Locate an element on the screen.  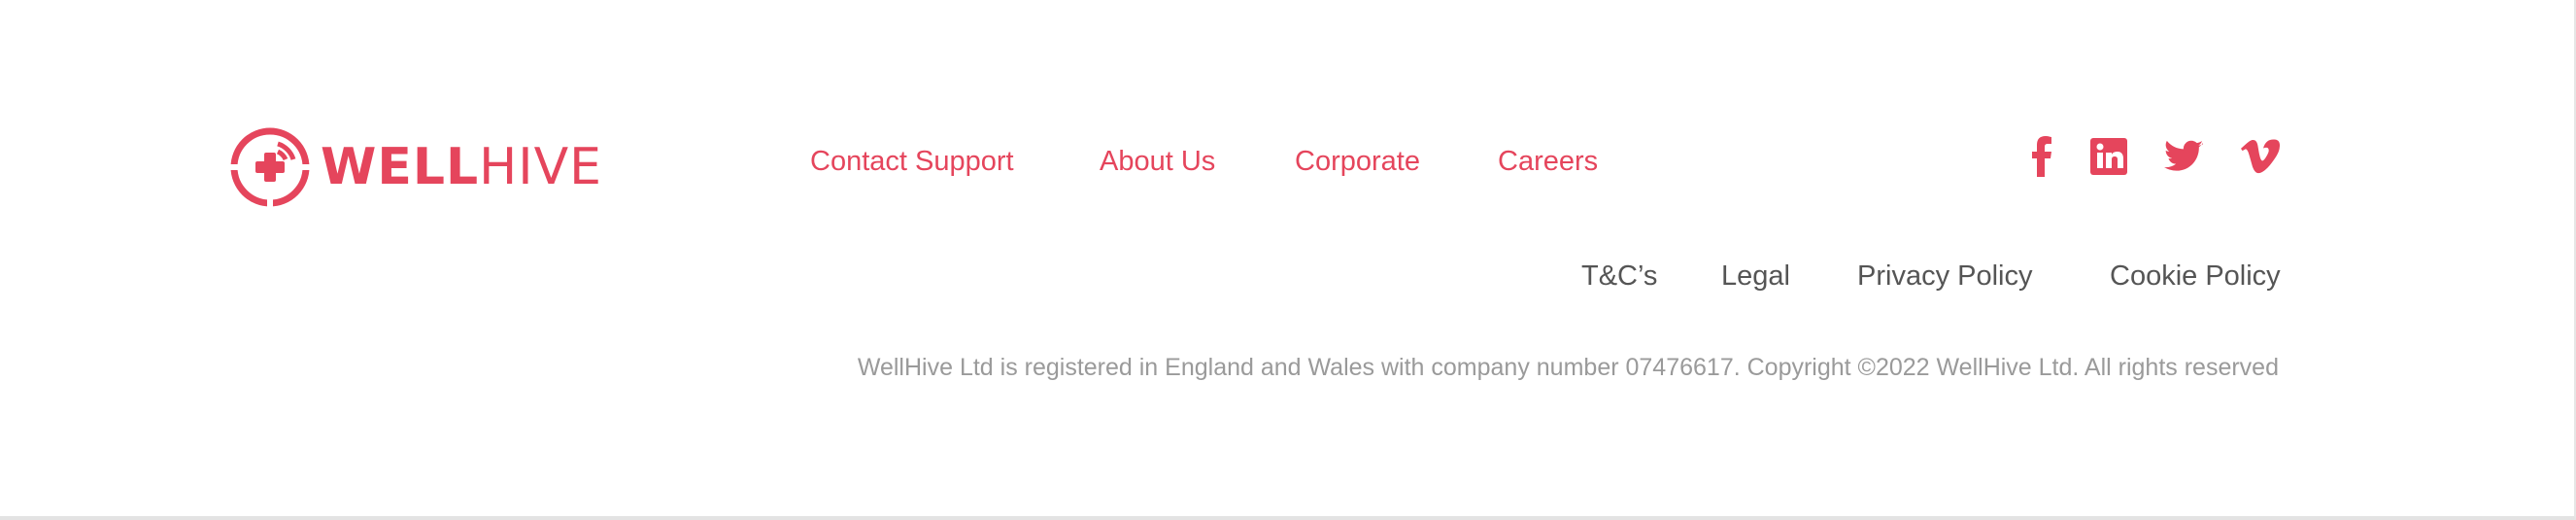
twitter-icon is located at coordinates (2183, 155).